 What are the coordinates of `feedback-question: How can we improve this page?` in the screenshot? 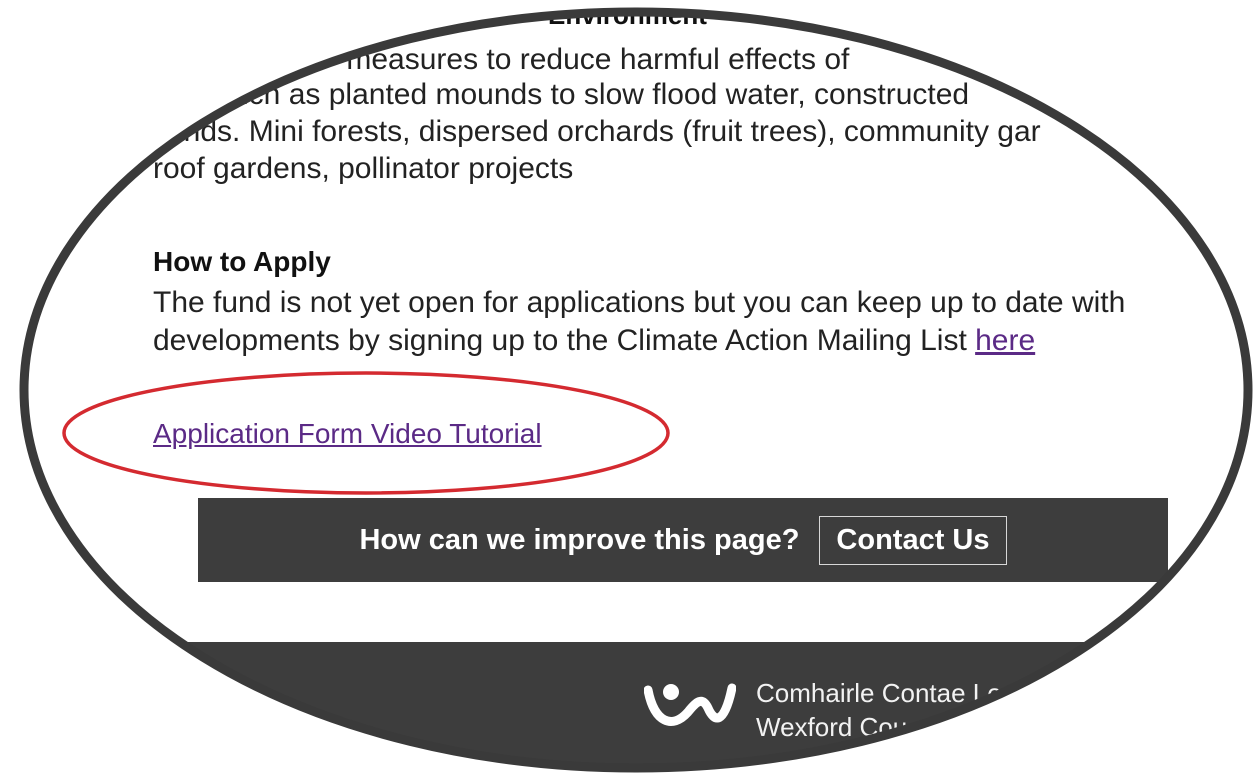 It's located at (579, 539).